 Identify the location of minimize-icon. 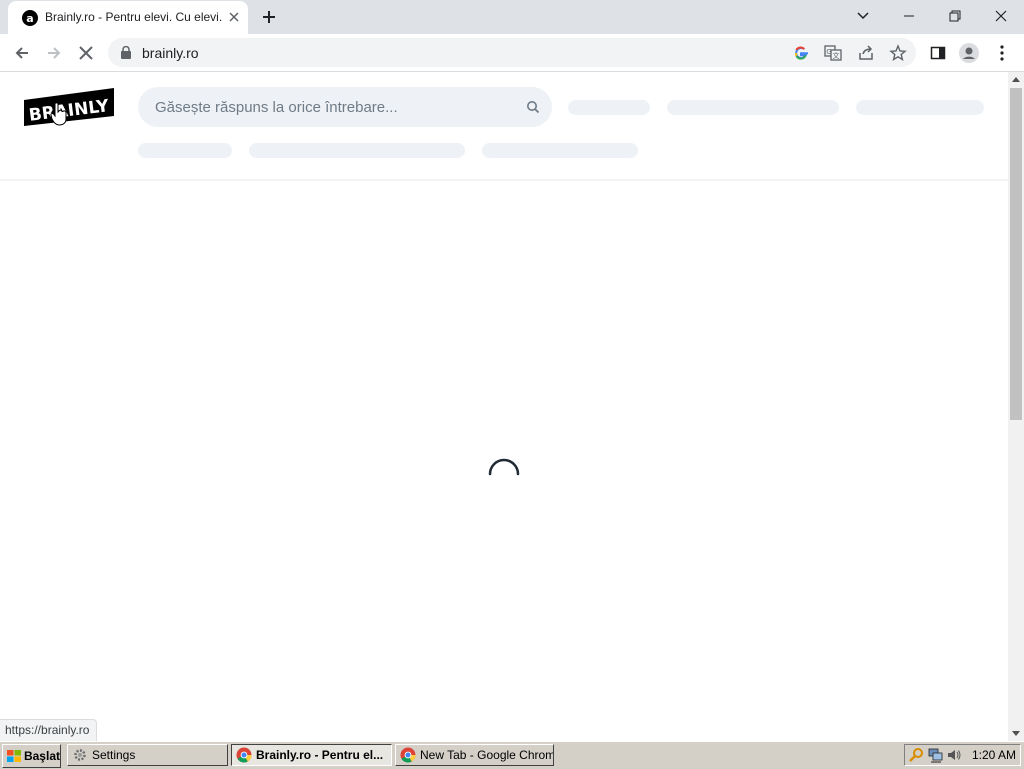
(909, 16).